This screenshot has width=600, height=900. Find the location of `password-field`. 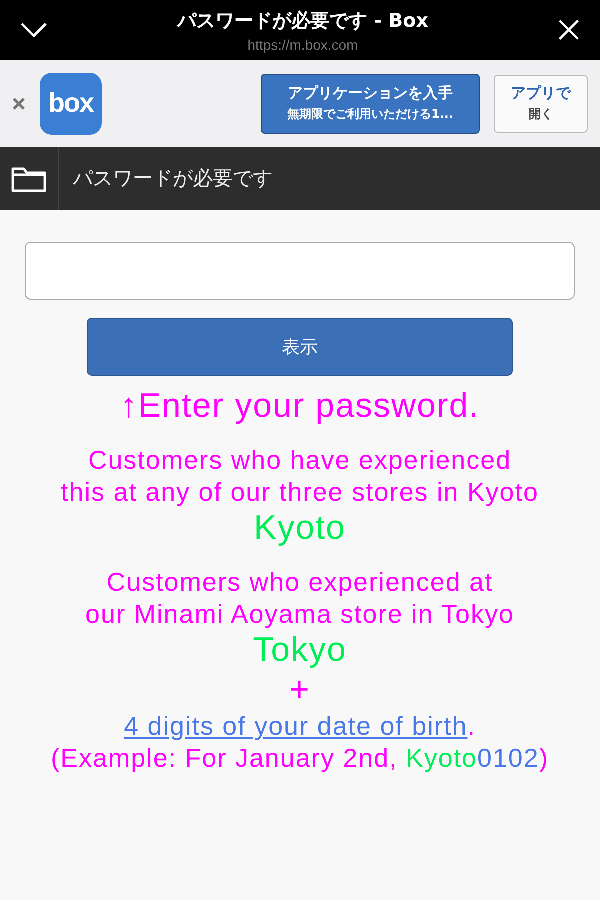

password-field is located at coordinates (300, 271).